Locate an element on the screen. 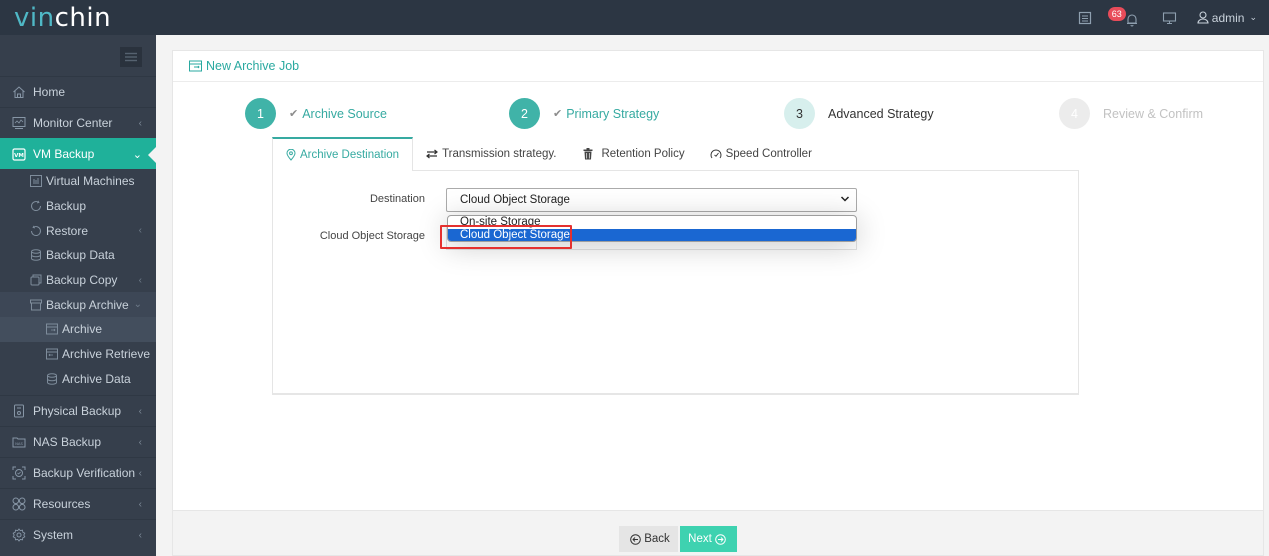 The height and width of the screenshot is (556, 1269). back-button: Back is located at coordinates (648, 539).